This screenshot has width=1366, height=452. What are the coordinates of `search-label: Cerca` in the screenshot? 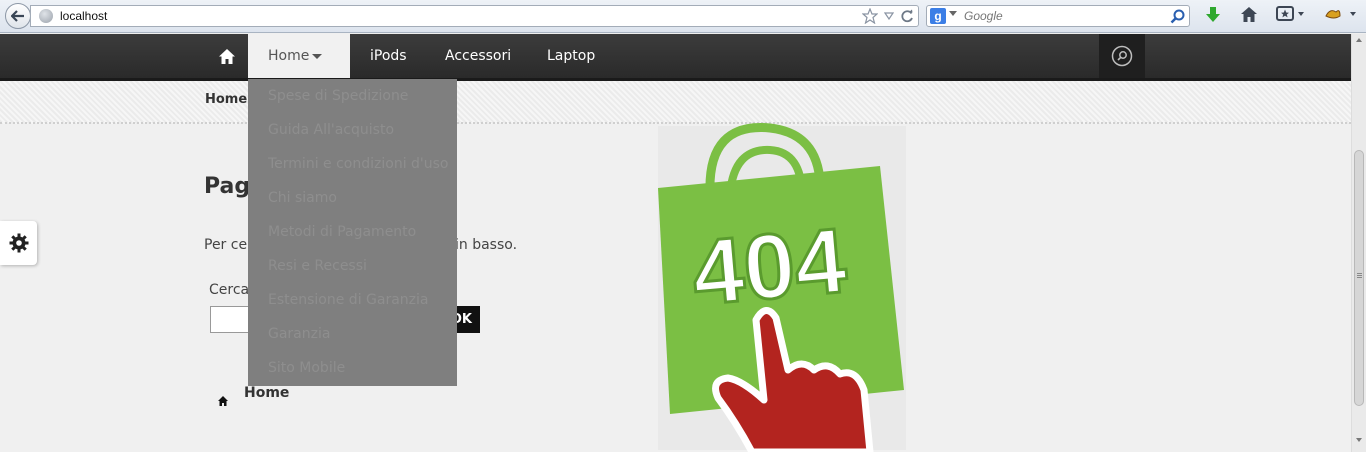 It's located at (229, 290).